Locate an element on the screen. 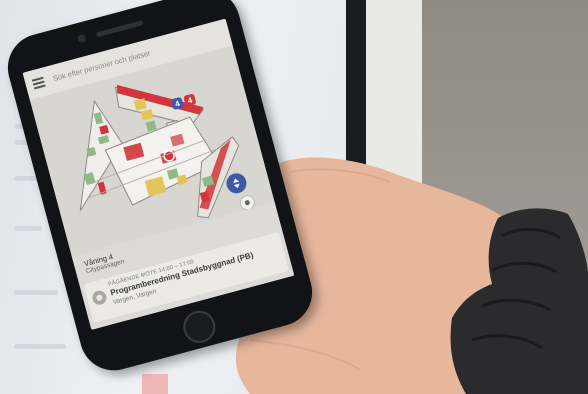 The width and height of the screenshot is (588, 394). sleeve is located at coordinates (519, 301).